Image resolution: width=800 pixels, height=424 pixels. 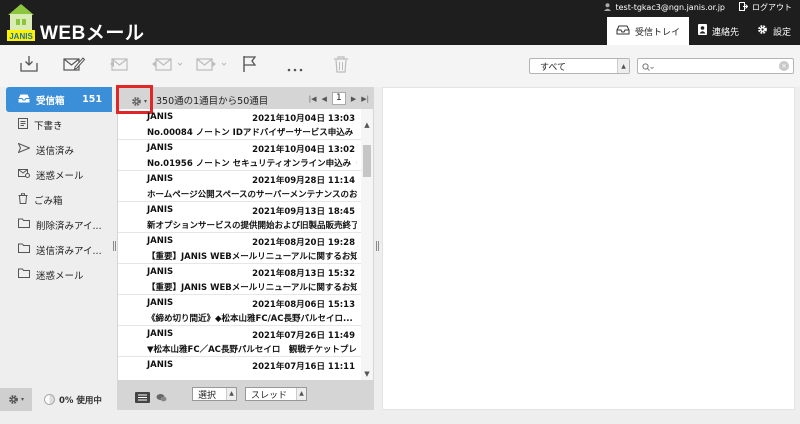 What do you see at coordinates (367, 244) in the screenshot?
I see `list-scrollbar: ▲ ▼` at bounding box center [367, 244].